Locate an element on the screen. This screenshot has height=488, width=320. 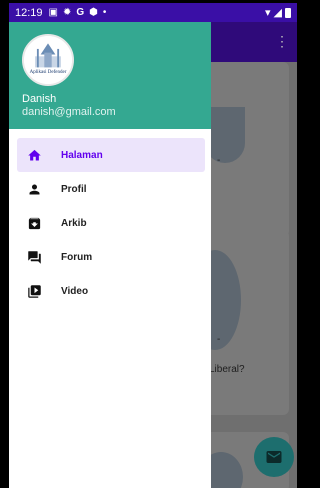
menu-item-label: Arkib is located at coordinates (74, 223).